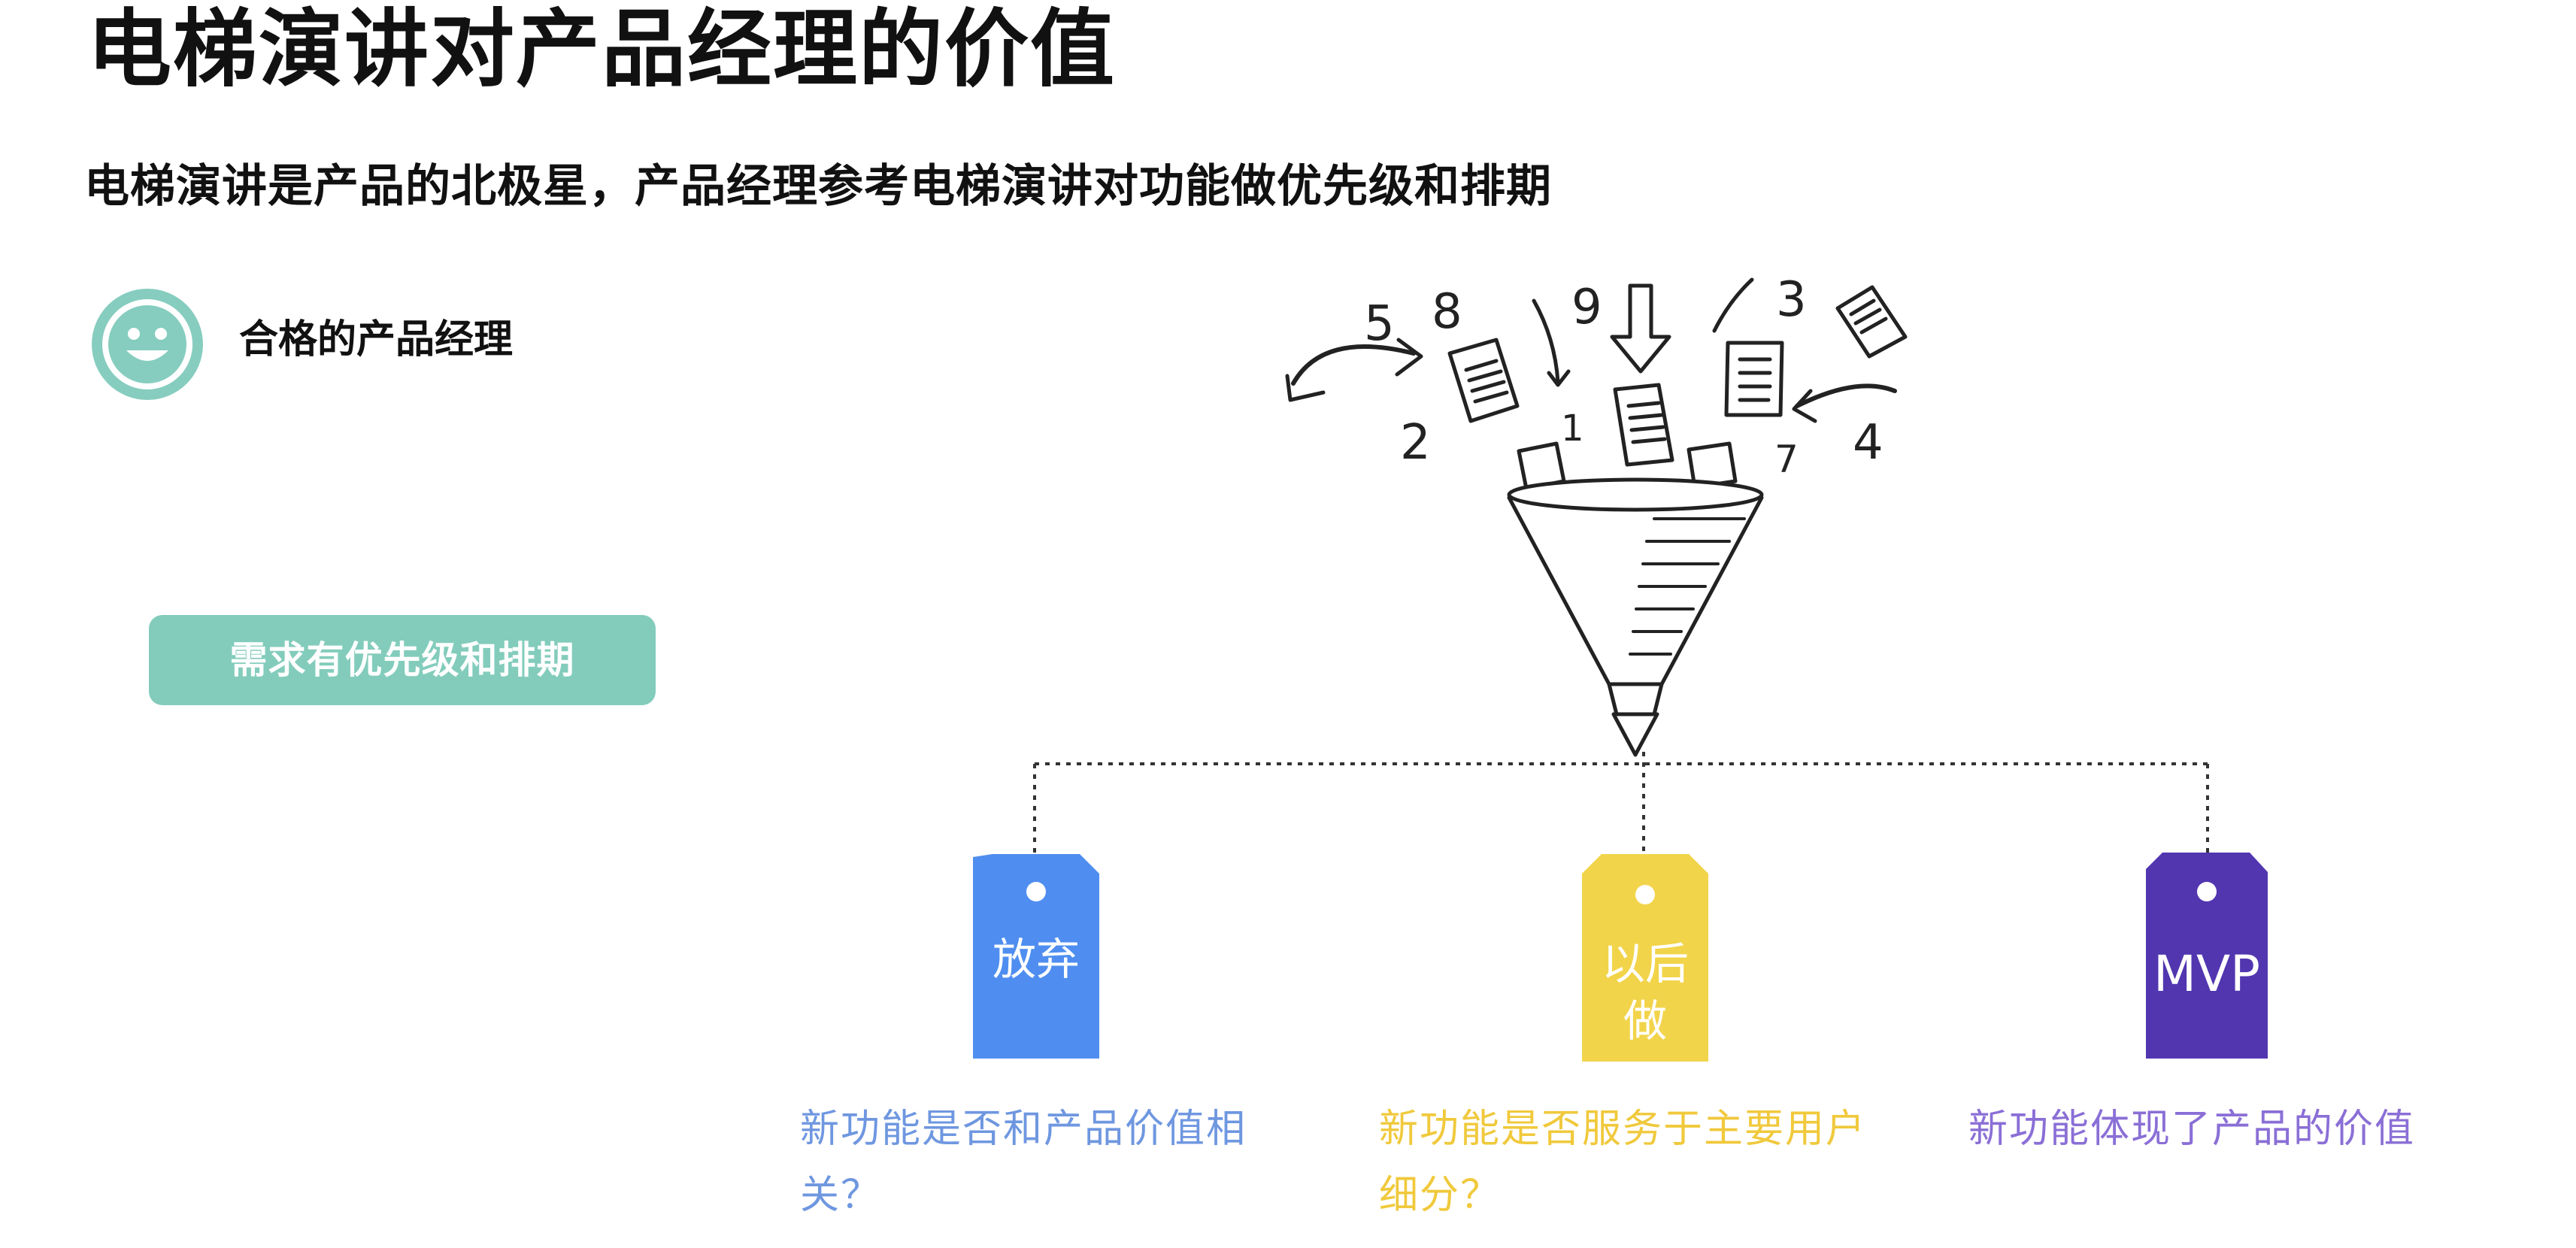  I want to click on number-3: 3, so click(1791, 300).